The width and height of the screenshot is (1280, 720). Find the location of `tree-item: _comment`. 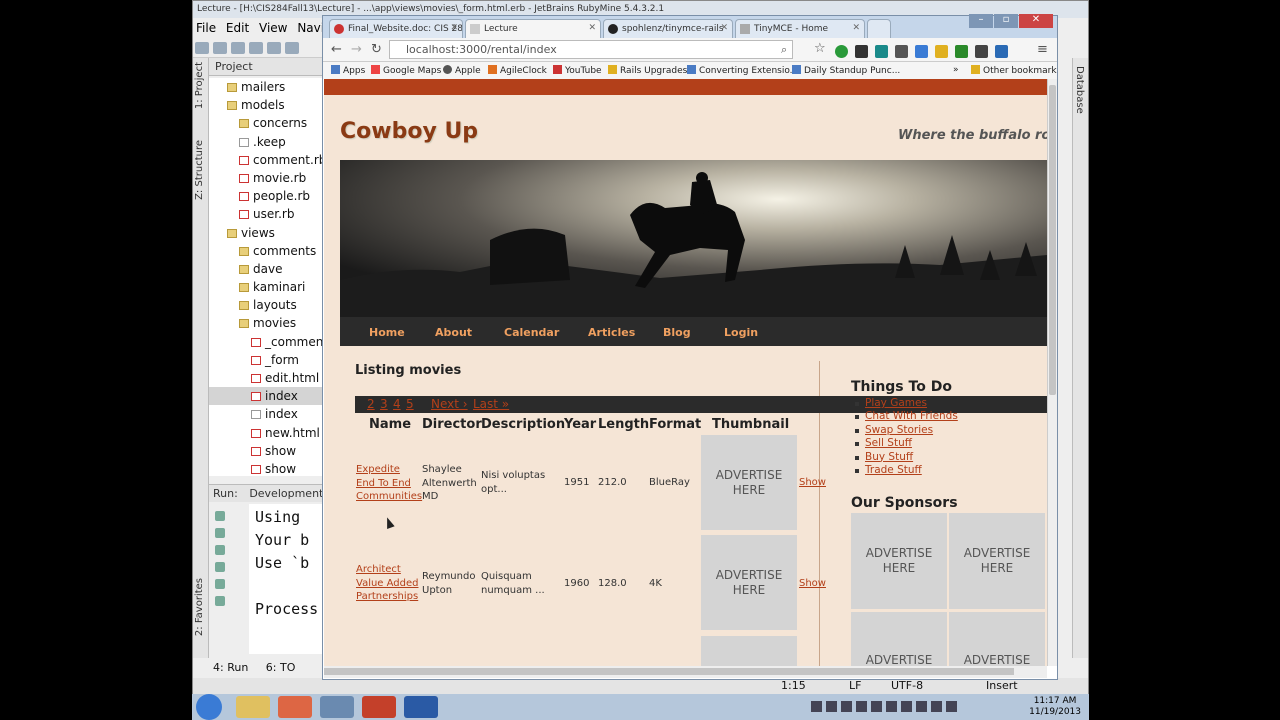

tree-item: _comment is located at coordinates (271, 342).